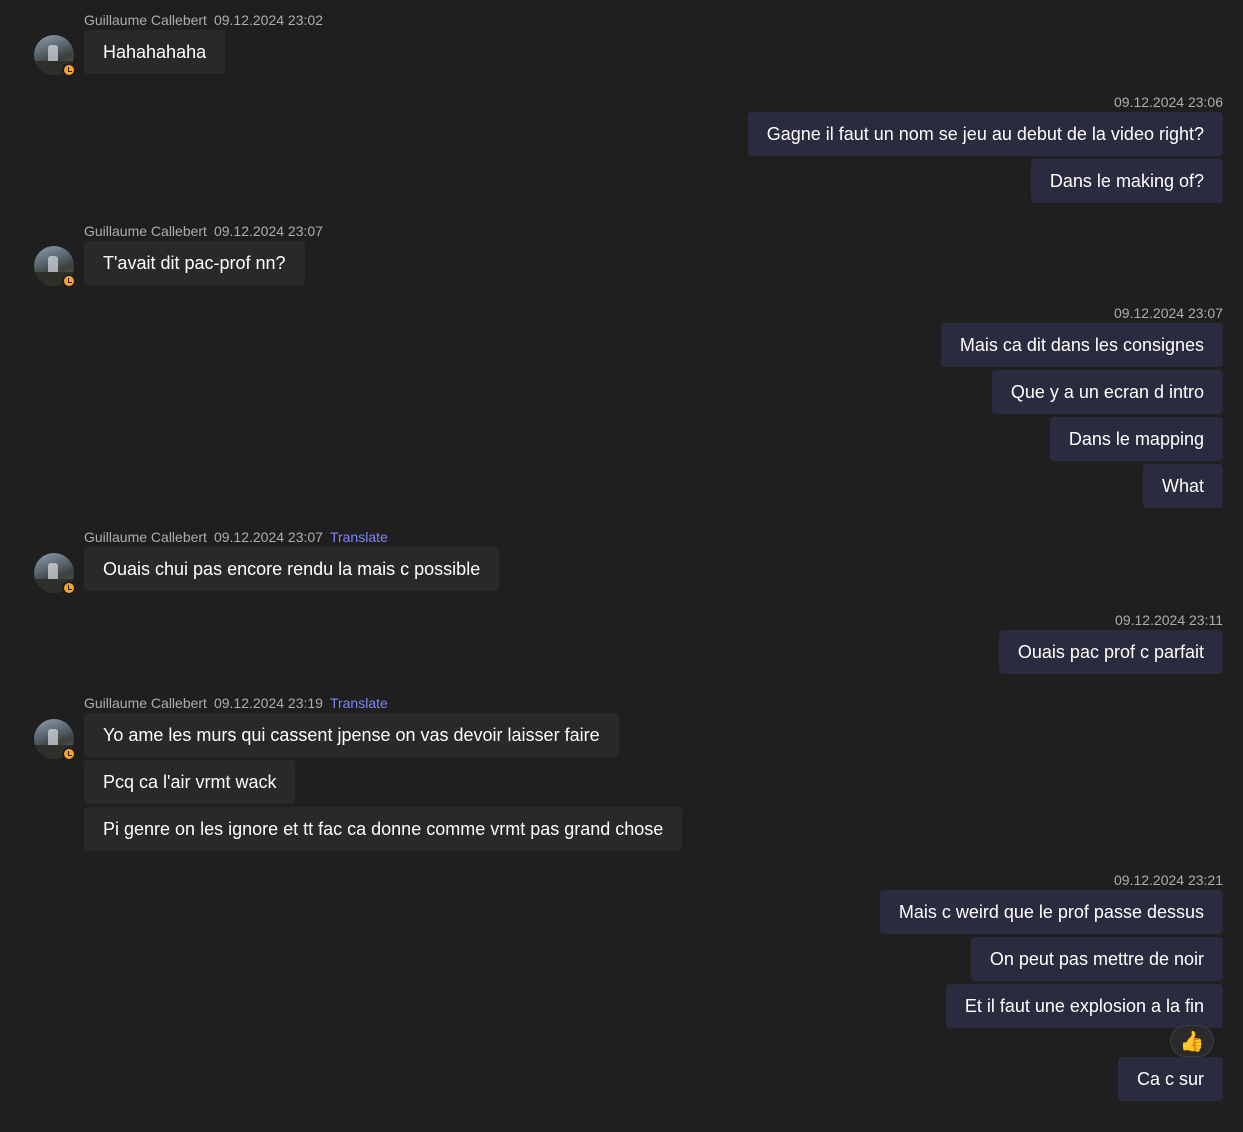  I want to click on message-bubble: What, so click(1182, 486).